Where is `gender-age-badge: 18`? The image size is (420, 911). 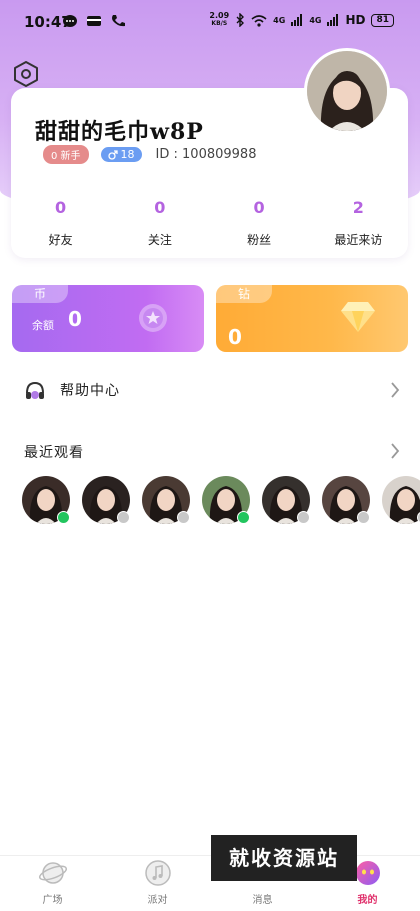 gender-age-badge: 18 is located at coordinates (121, 154).